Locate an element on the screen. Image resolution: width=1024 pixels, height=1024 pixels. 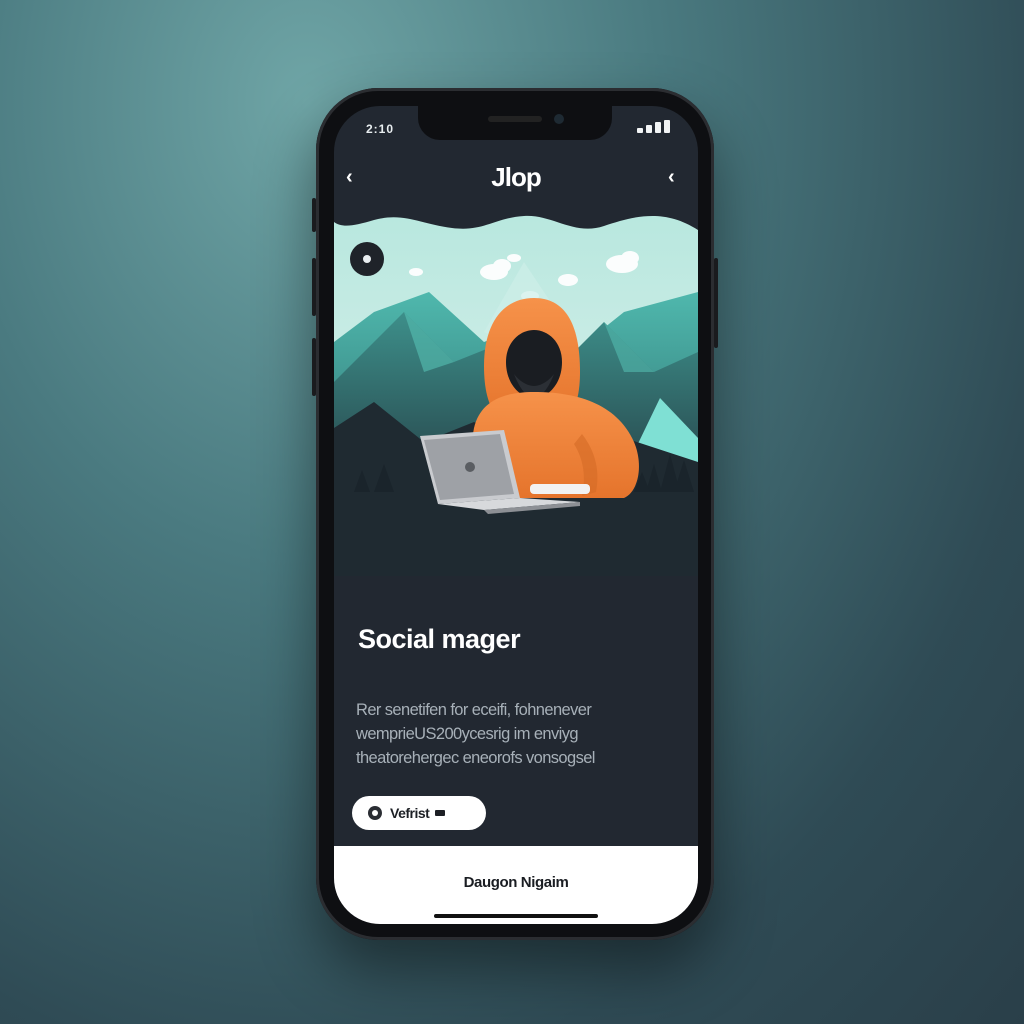
page-title: Social mager is located at coordinates (439, 639).